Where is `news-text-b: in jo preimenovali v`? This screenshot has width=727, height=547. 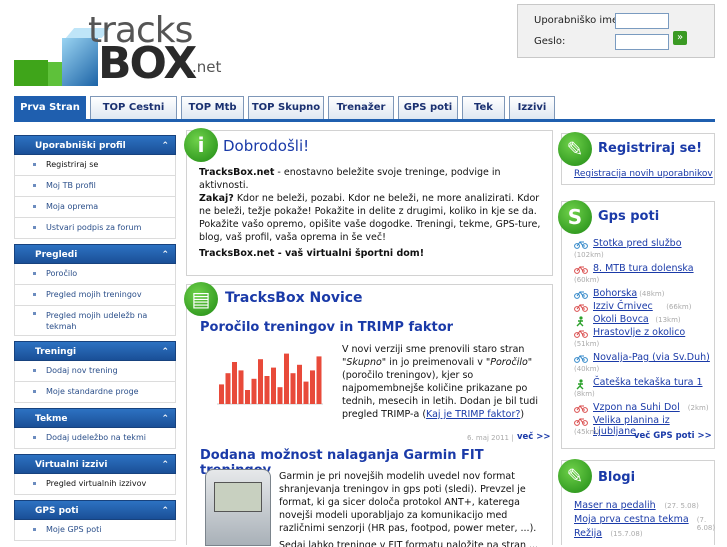
news-text-b: in jo preimenovali v is located at coordinates (436, 362).